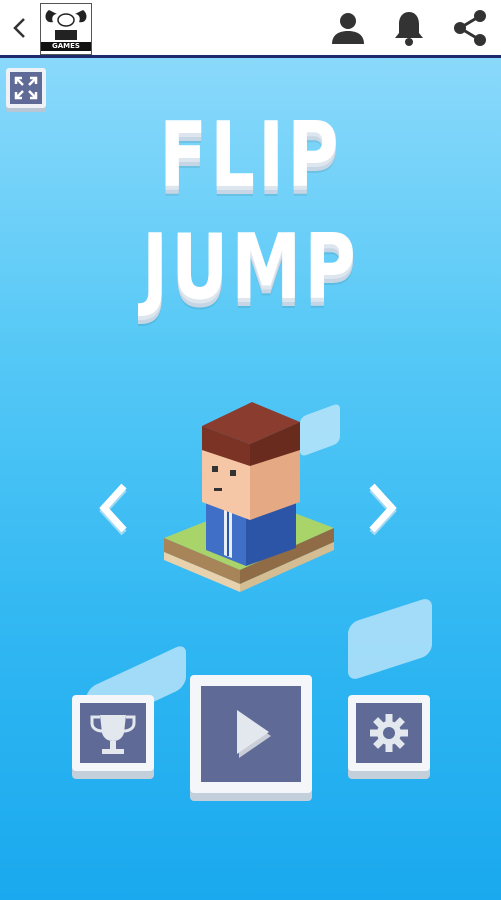  I want to click on settings-button, so click(389, 733).